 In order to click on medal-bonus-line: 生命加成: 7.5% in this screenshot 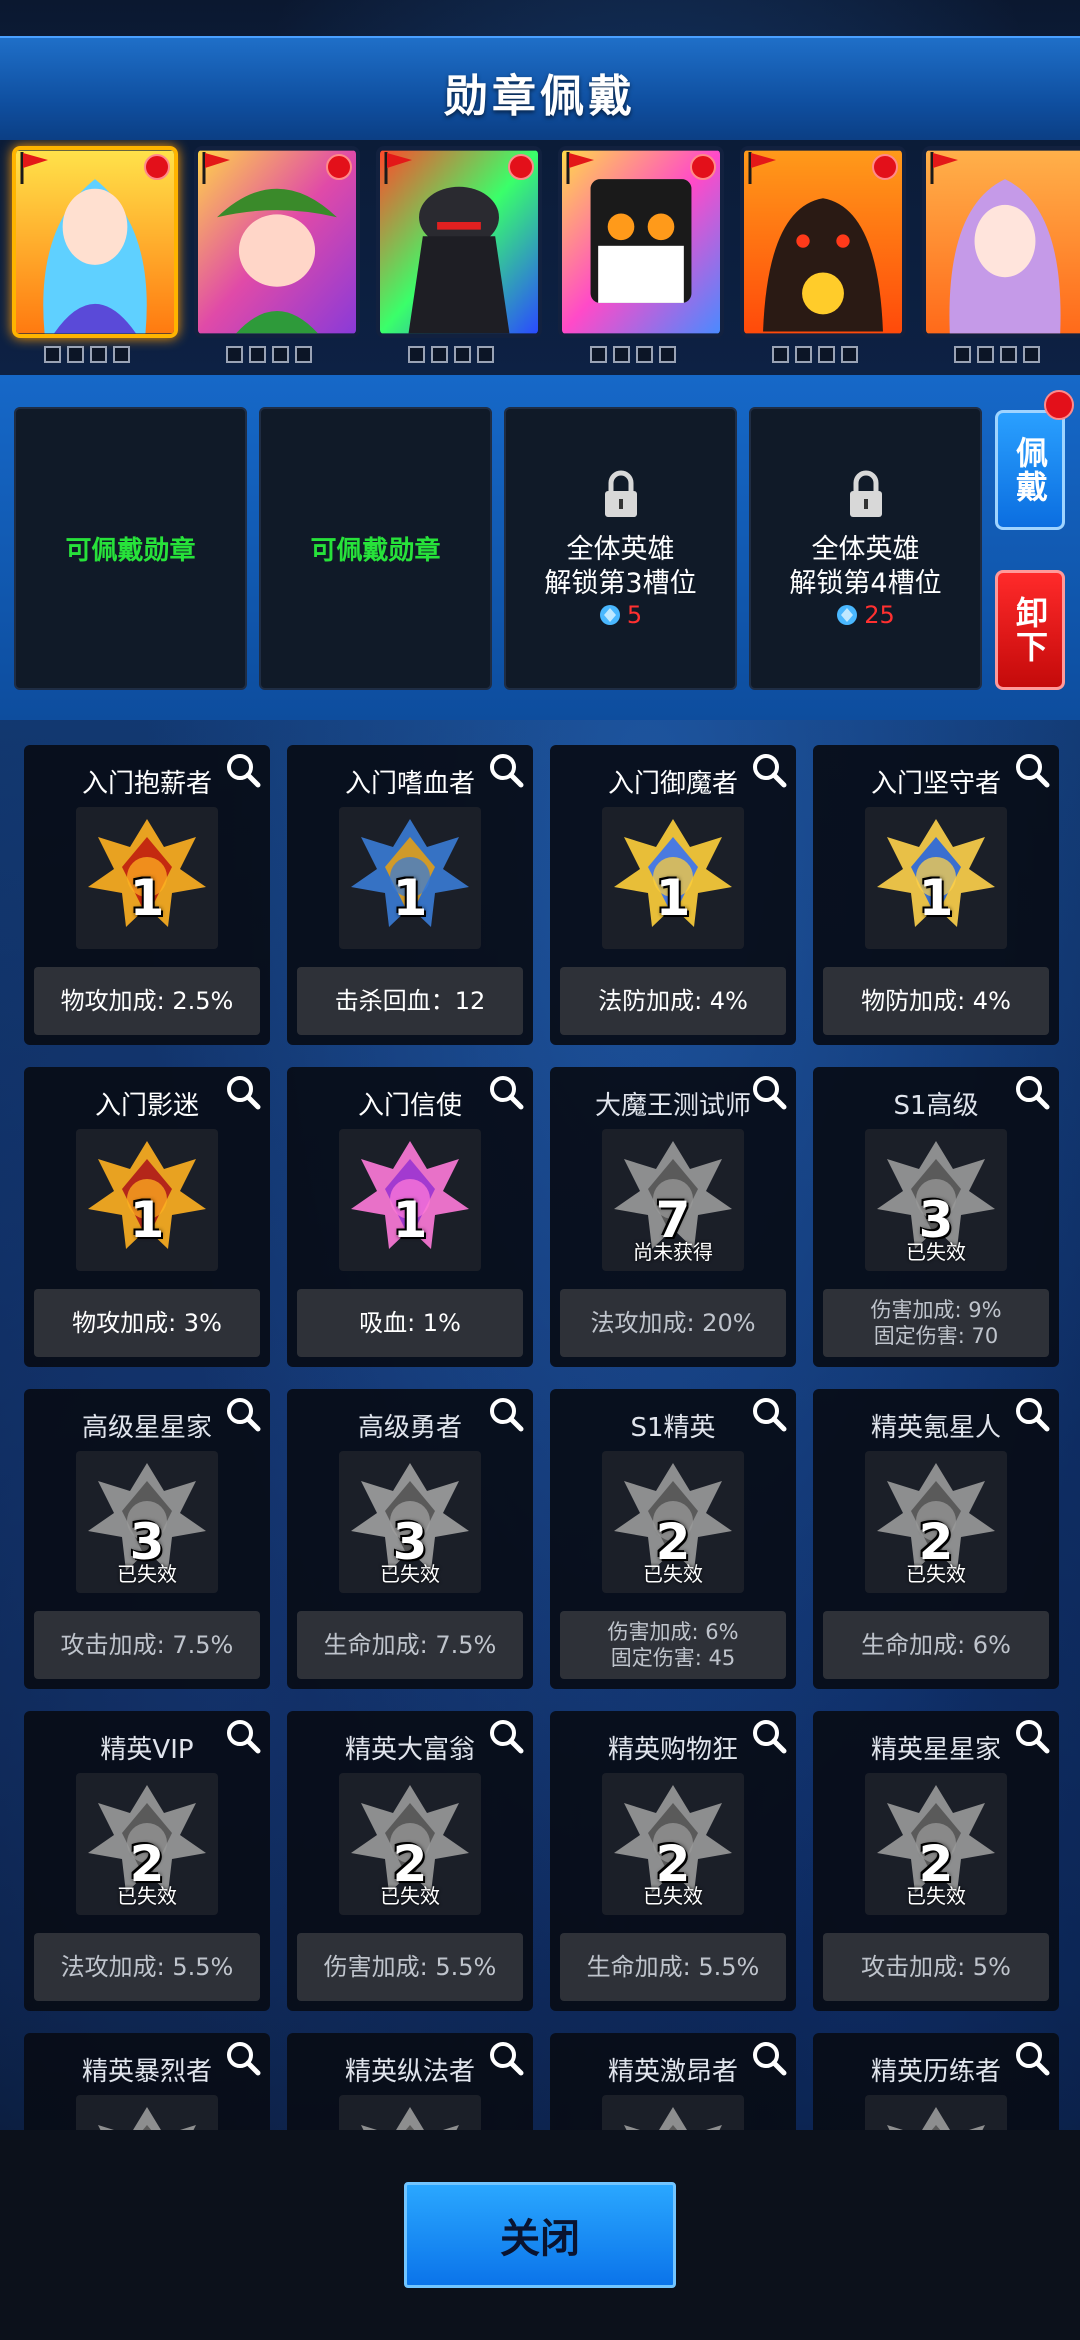, I will do `click(410, 1645)`.